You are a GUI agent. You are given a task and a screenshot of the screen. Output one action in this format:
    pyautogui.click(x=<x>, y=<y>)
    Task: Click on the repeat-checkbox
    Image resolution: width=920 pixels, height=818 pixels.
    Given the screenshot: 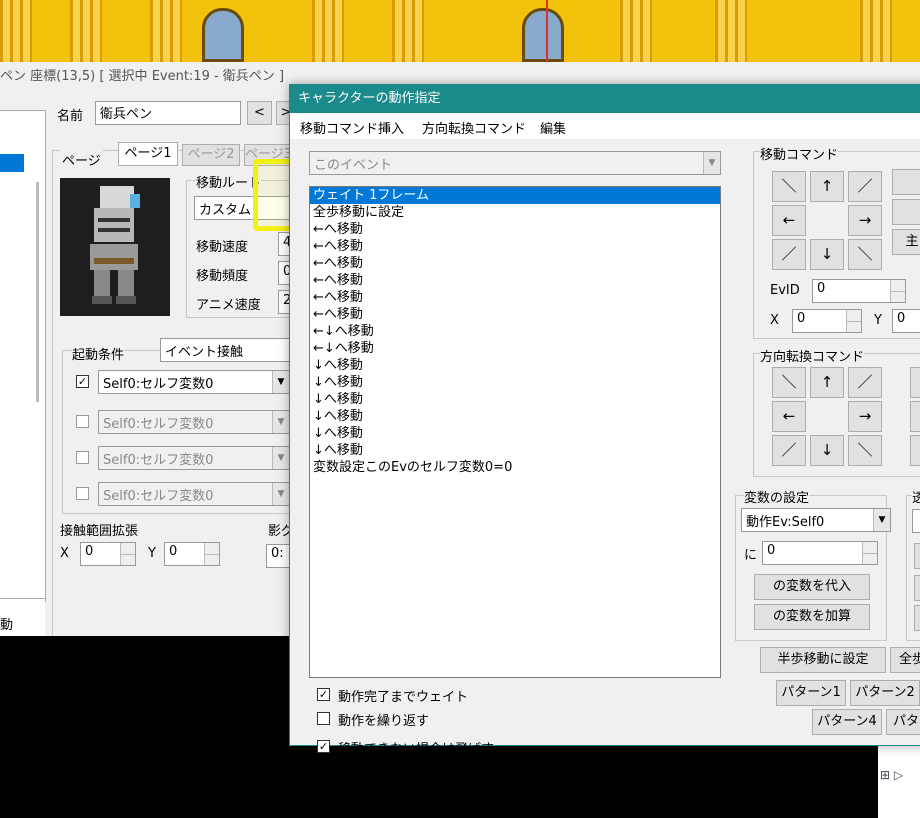 What is the action you would take?
    pyautogui.click(x=323, y=718)
    